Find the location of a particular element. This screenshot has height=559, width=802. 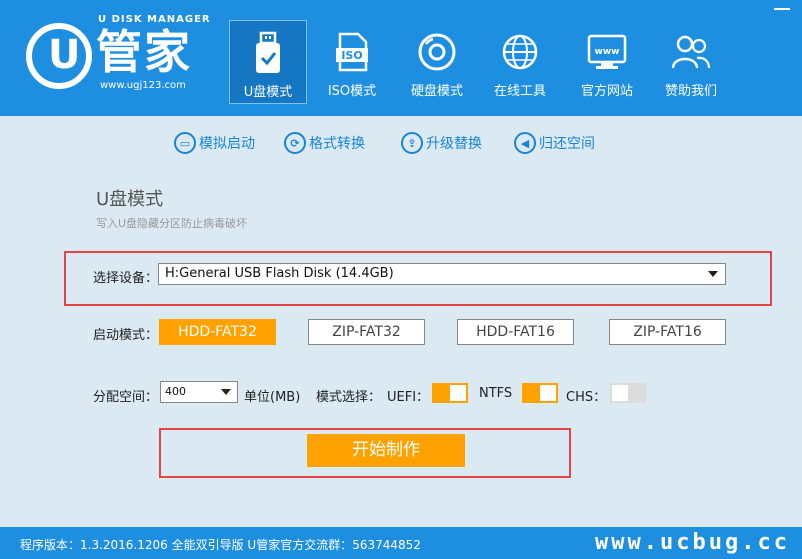

partition-size-select: 400 is located at coordinates (199, 392).